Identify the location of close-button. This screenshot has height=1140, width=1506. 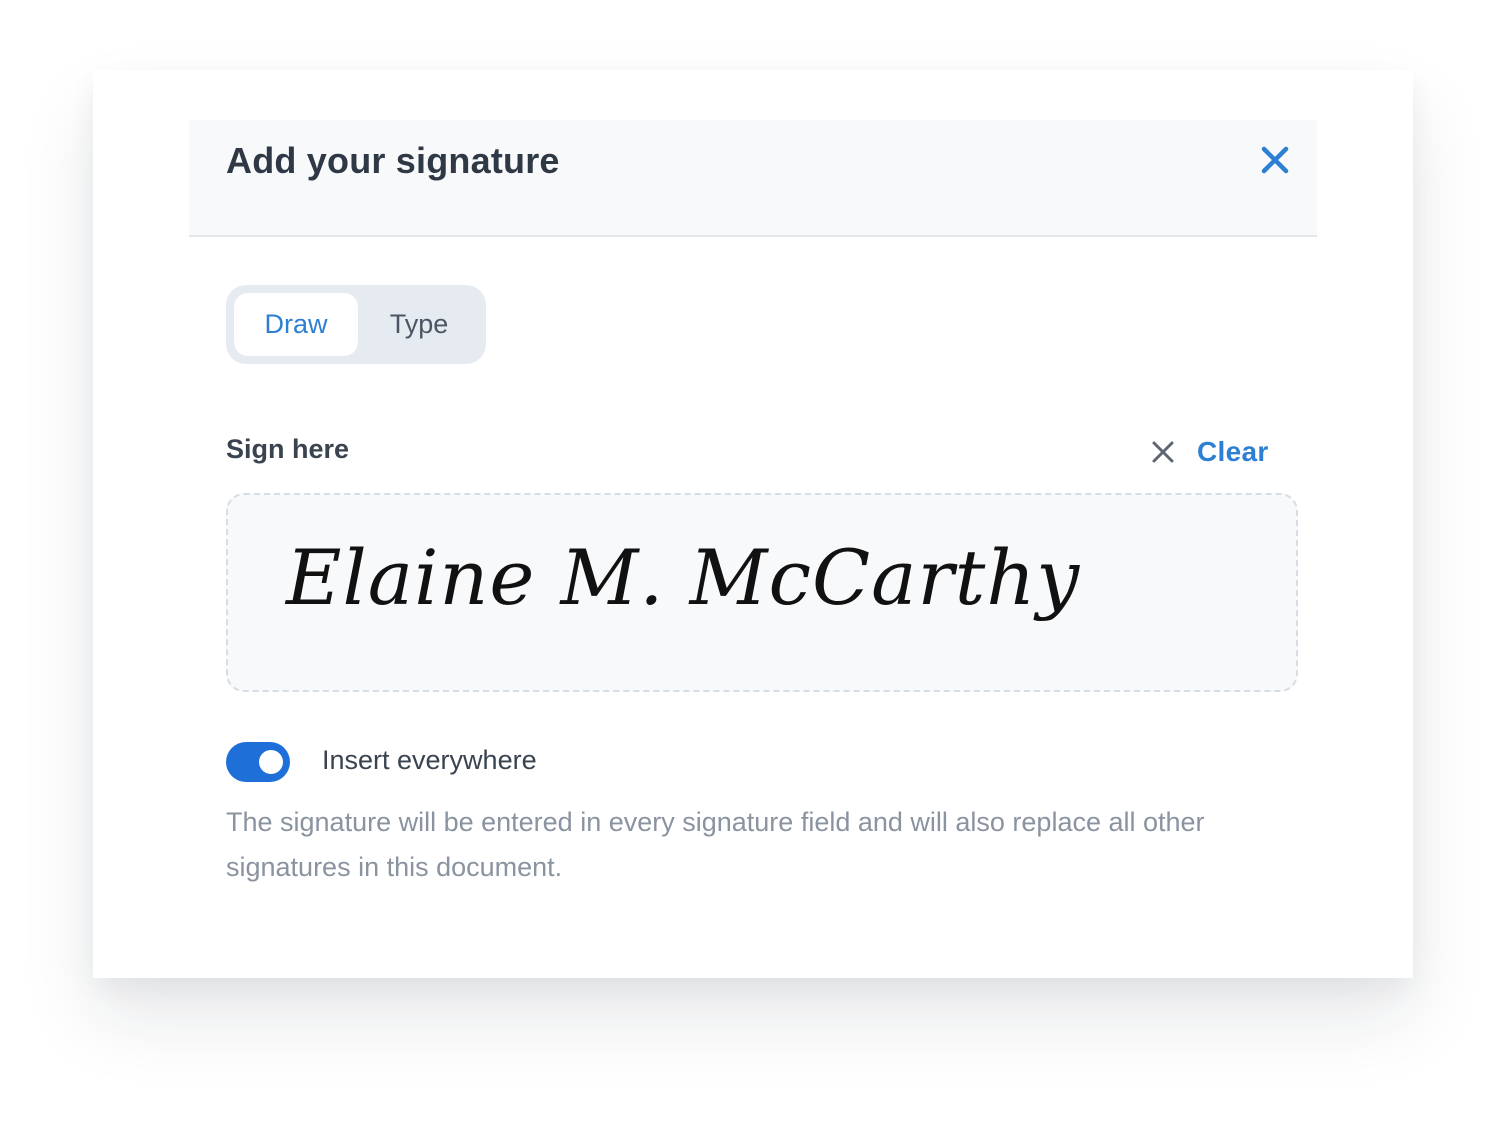
(1275, 160).